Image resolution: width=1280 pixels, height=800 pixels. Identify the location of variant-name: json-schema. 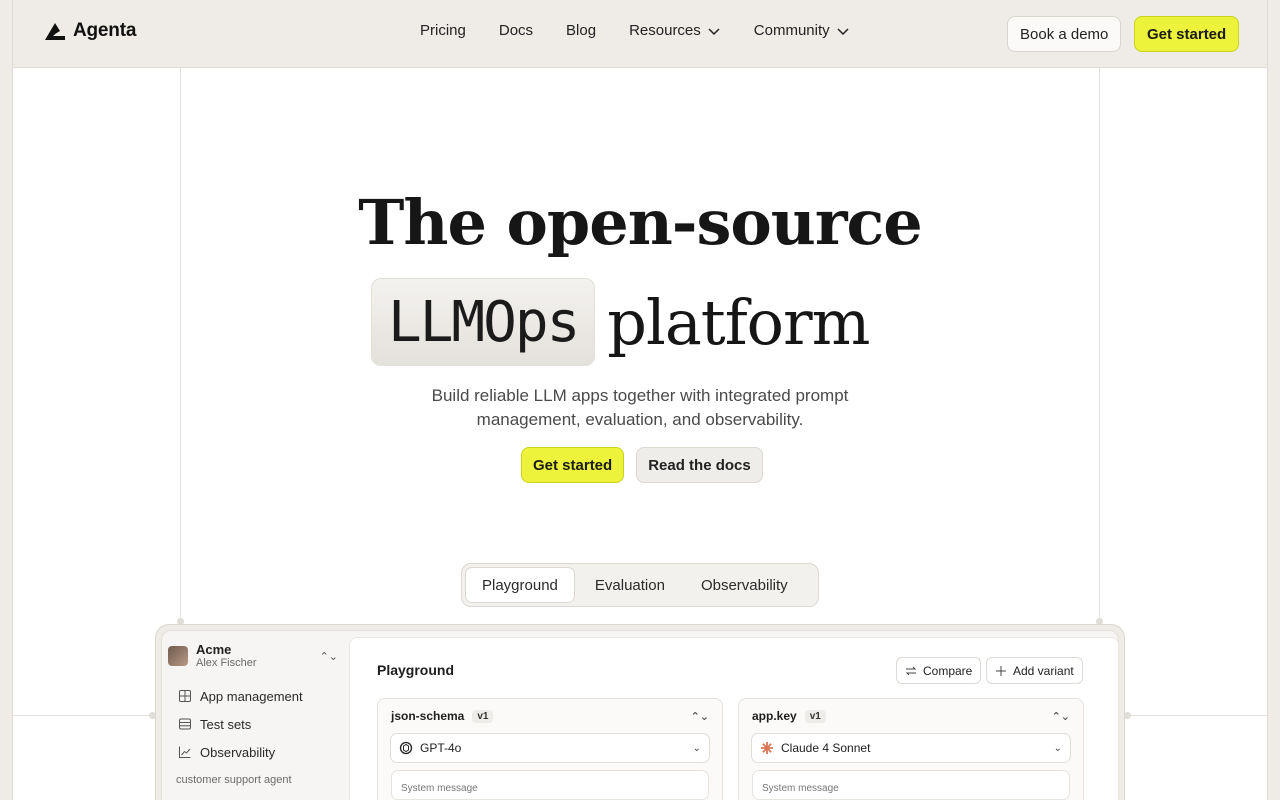
(428, 716).